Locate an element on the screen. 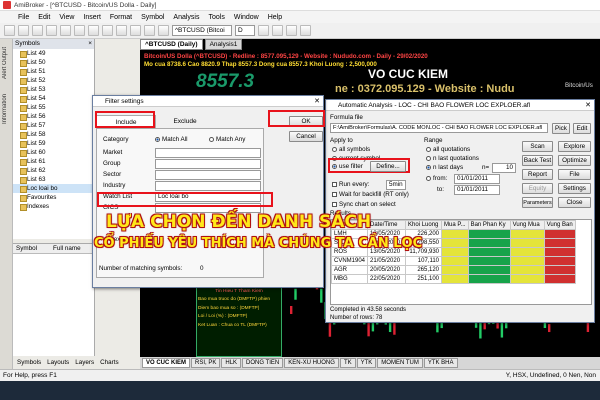 This screenshot has width=600, height=400. match-any-radio: Match Any is located at coordinates (227, 139).